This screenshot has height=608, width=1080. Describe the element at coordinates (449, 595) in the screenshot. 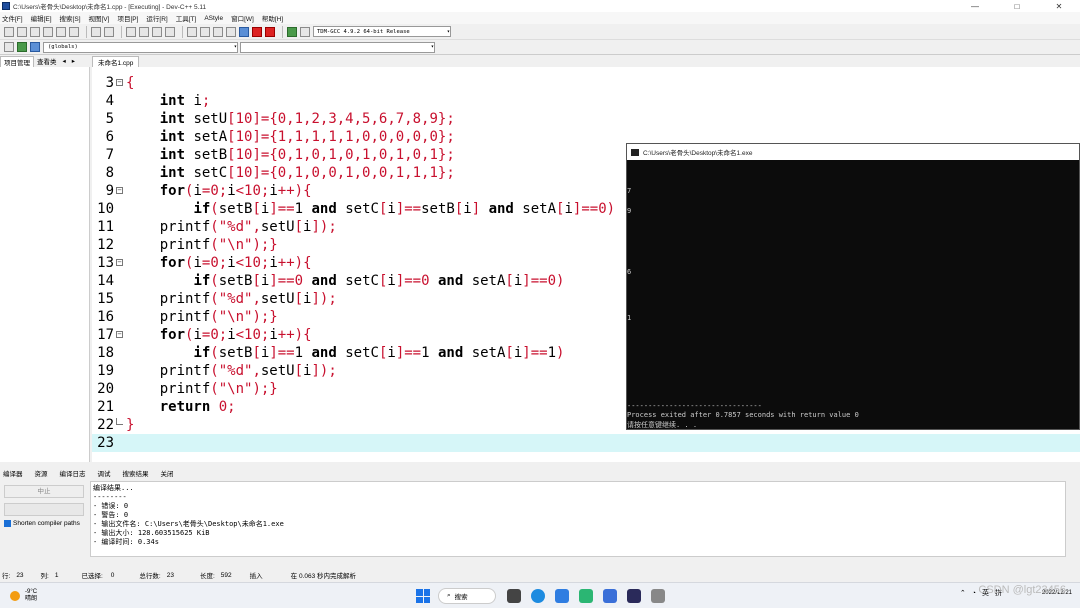

I see `search-icon: ⌕` at that location.